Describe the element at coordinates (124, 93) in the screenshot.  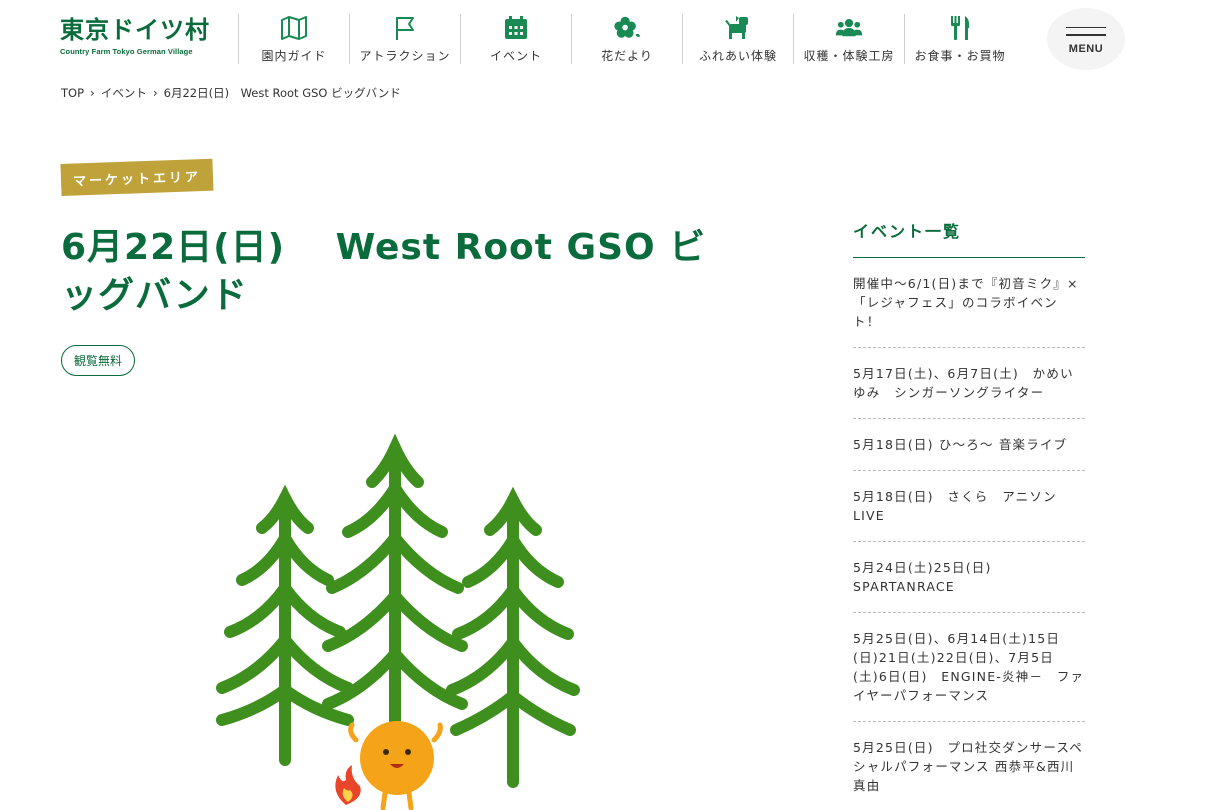
I see `breadcrumb-events-link: イベント` at that location.